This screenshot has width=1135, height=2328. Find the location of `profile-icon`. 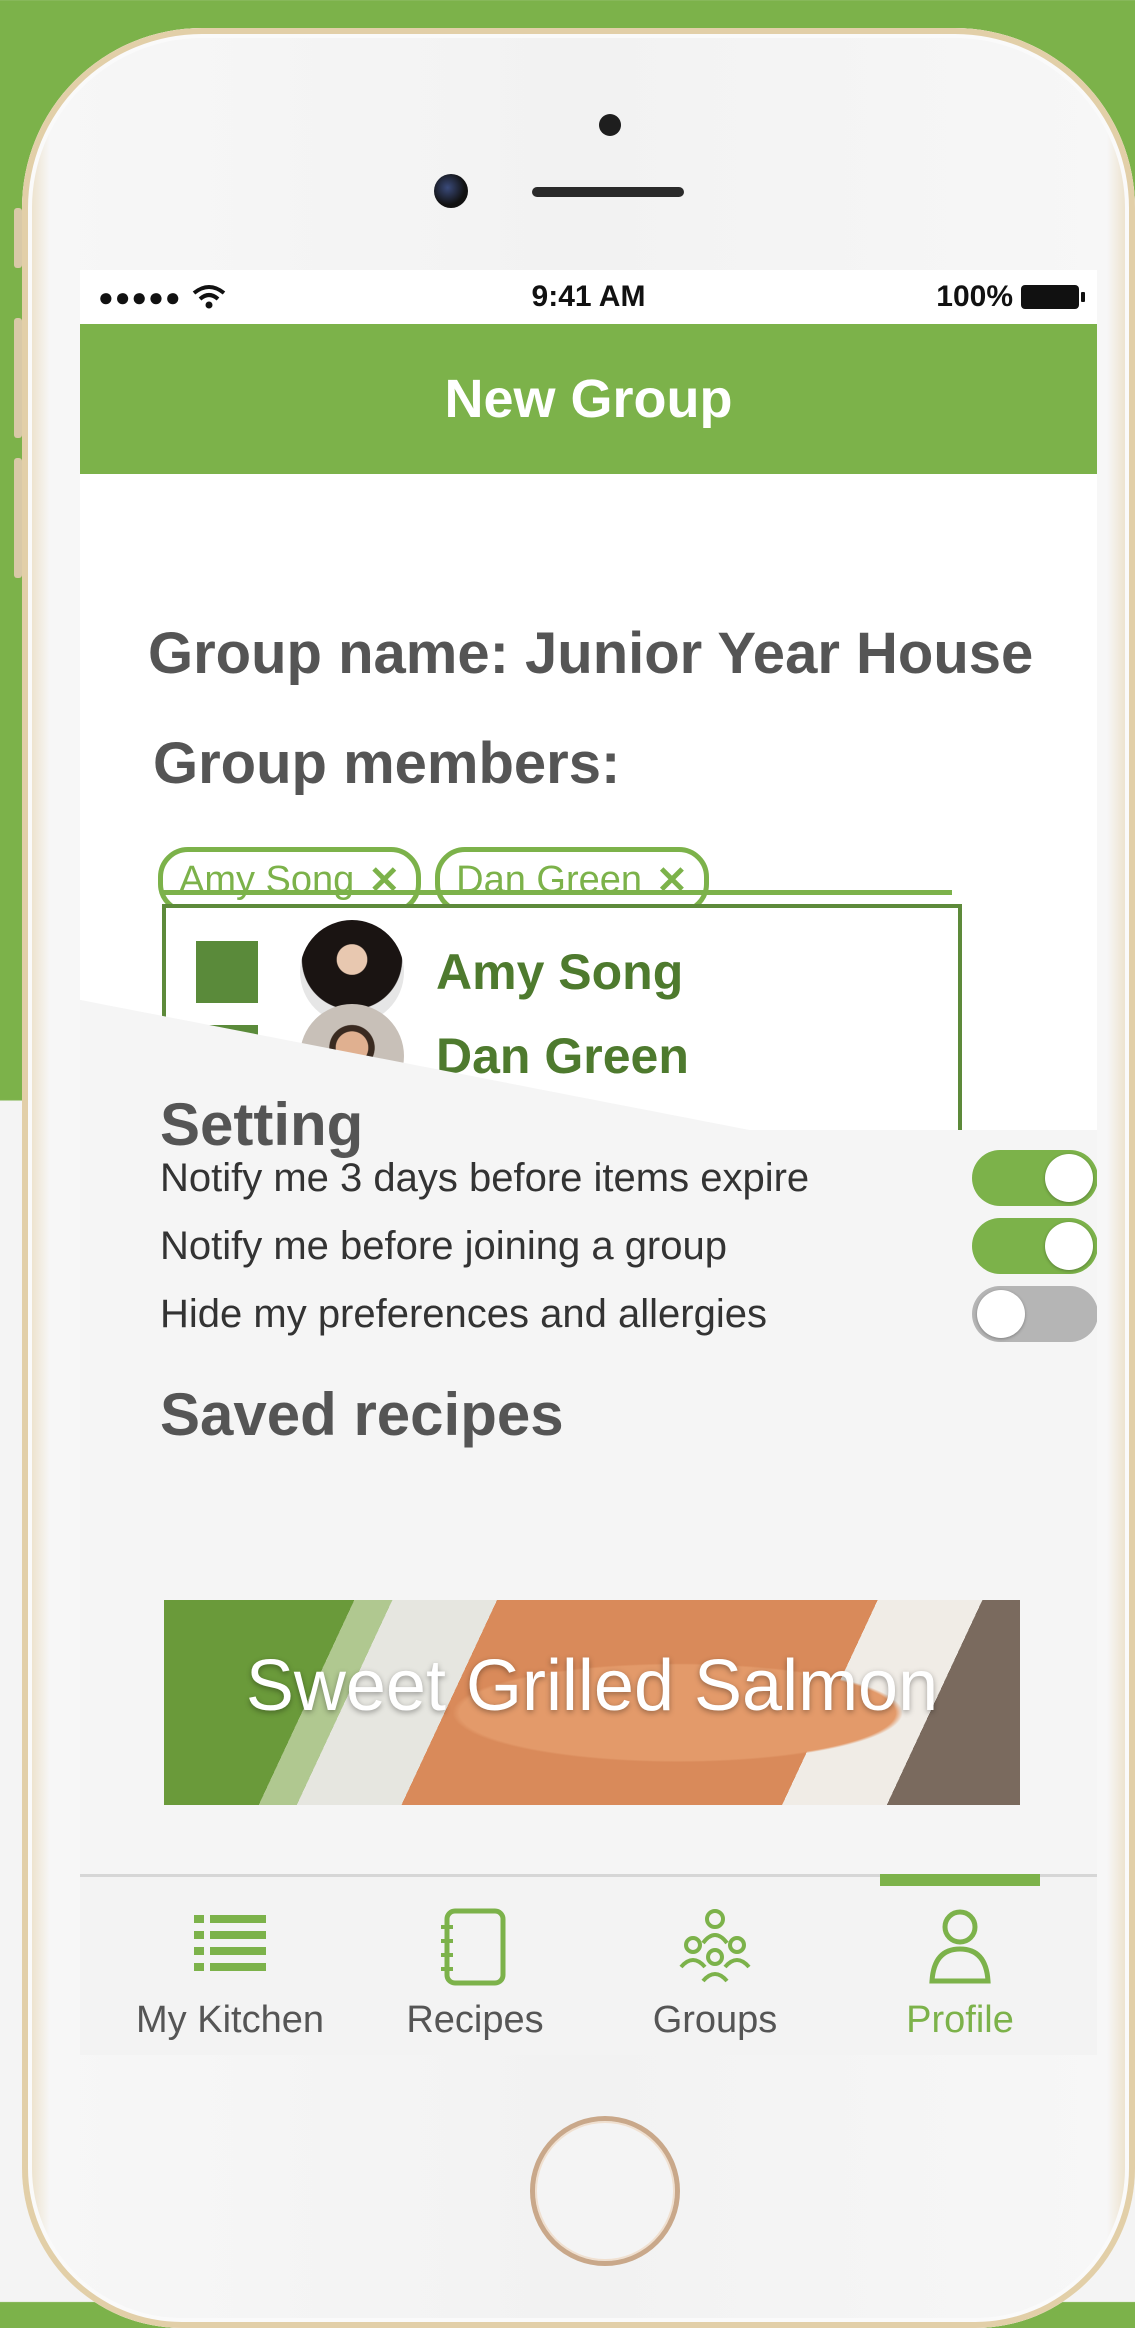

profile-icon is located at coordinates (960, 1946).